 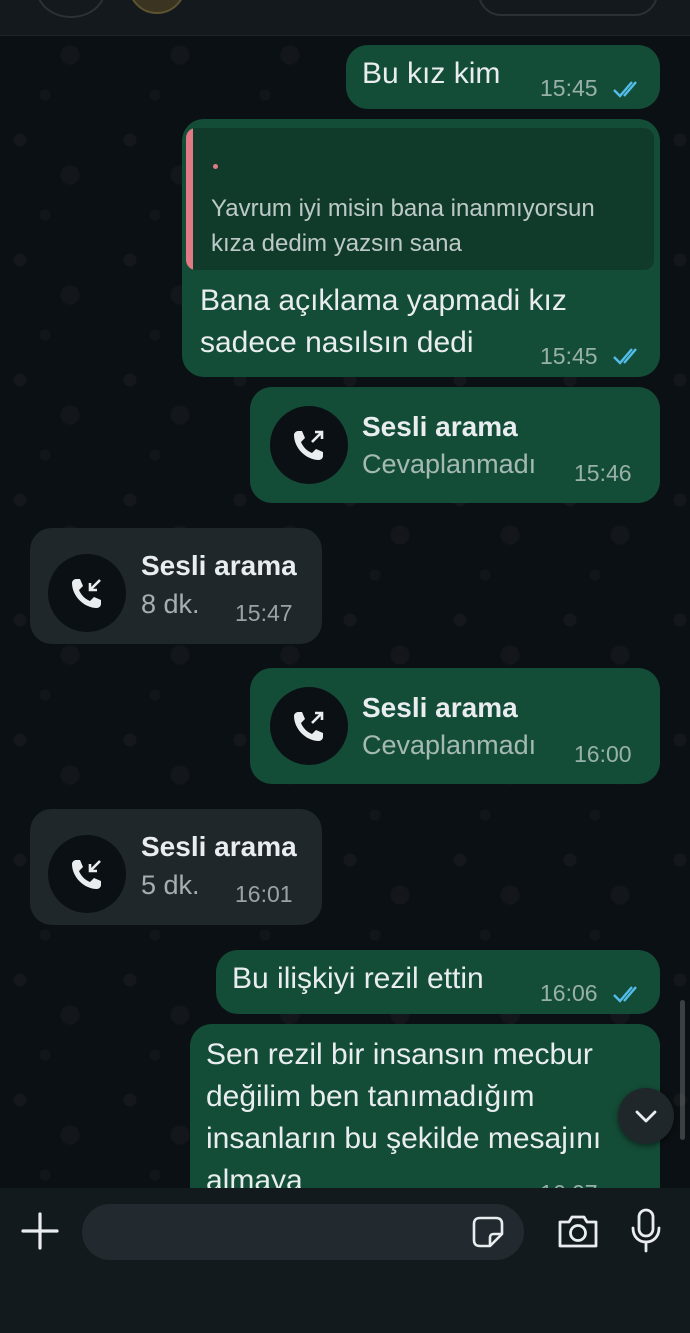 What do you see at coordinates (358, 978) in the screenshot?
I see `message-text: Bu ilişkiyi rezil ettin` at bounding box center [358, 978].